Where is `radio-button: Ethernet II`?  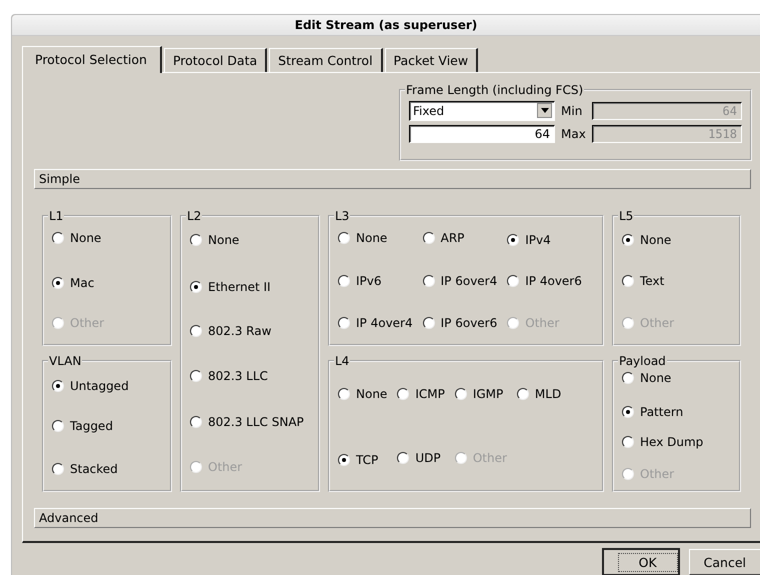 radio-button: Ethernet II is located at coordinates (230, 287).